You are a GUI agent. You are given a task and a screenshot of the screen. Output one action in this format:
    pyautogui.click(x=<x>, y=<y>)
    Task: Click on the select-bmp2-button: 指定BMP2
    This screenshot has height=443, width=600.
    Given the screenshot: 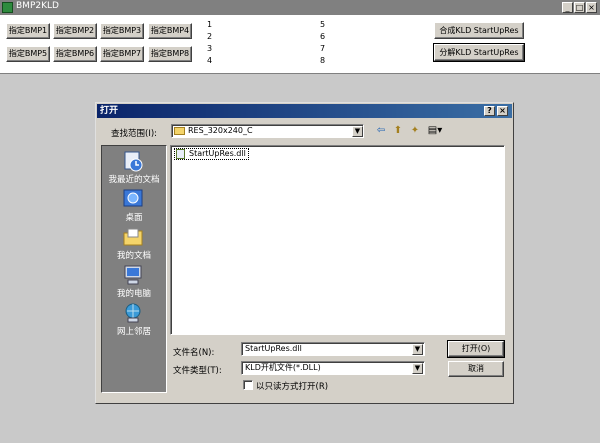 What is the action you would take?
    pyautogui.click(x=75, y=31)
    